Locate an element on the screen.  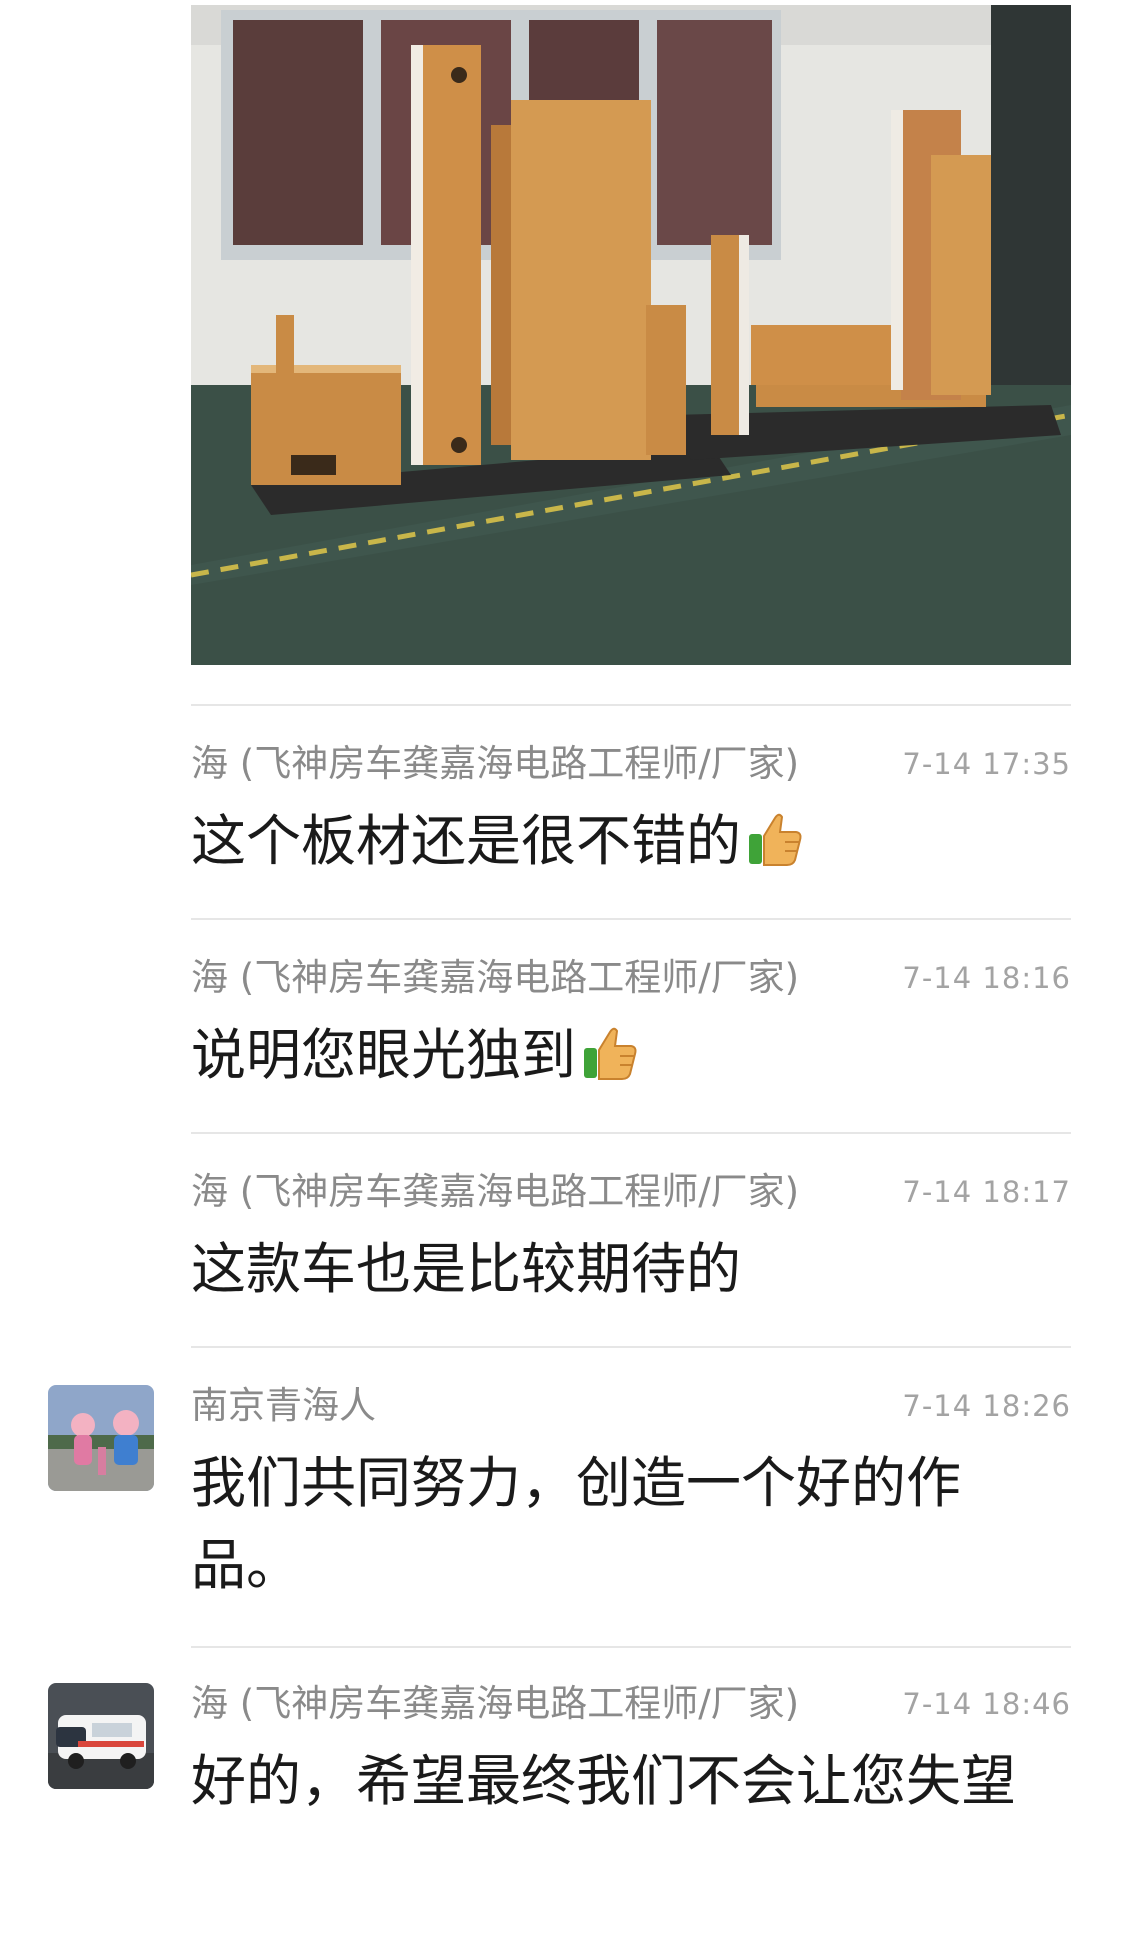
message-text: 这款车也是比较期待的 is located at coordinates (466, 1269).